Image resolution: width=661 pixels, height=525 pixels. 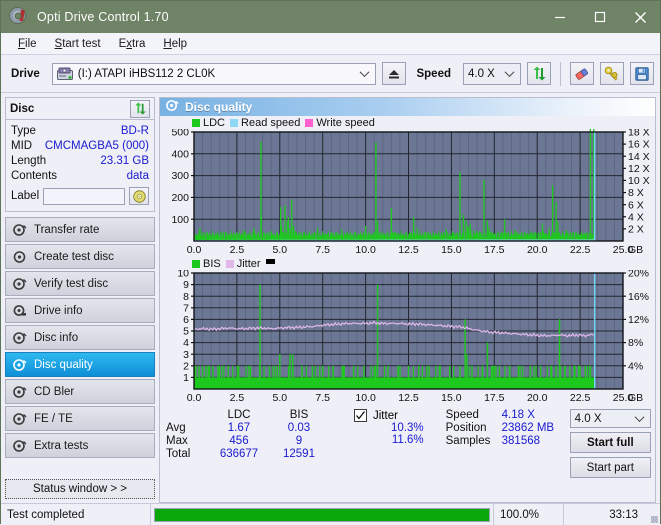 I want to click on disc-row-mid: MID CMCMAGBA5 (000), so click(x=80, y=145).